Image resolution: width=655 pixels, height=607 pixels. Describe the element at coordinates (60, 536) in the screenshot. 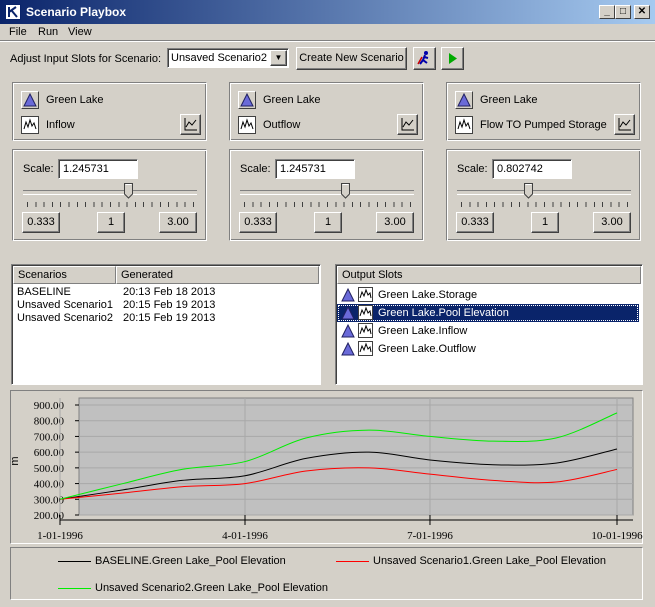

I see `x-tick-label: 1-01-1996` at that location.